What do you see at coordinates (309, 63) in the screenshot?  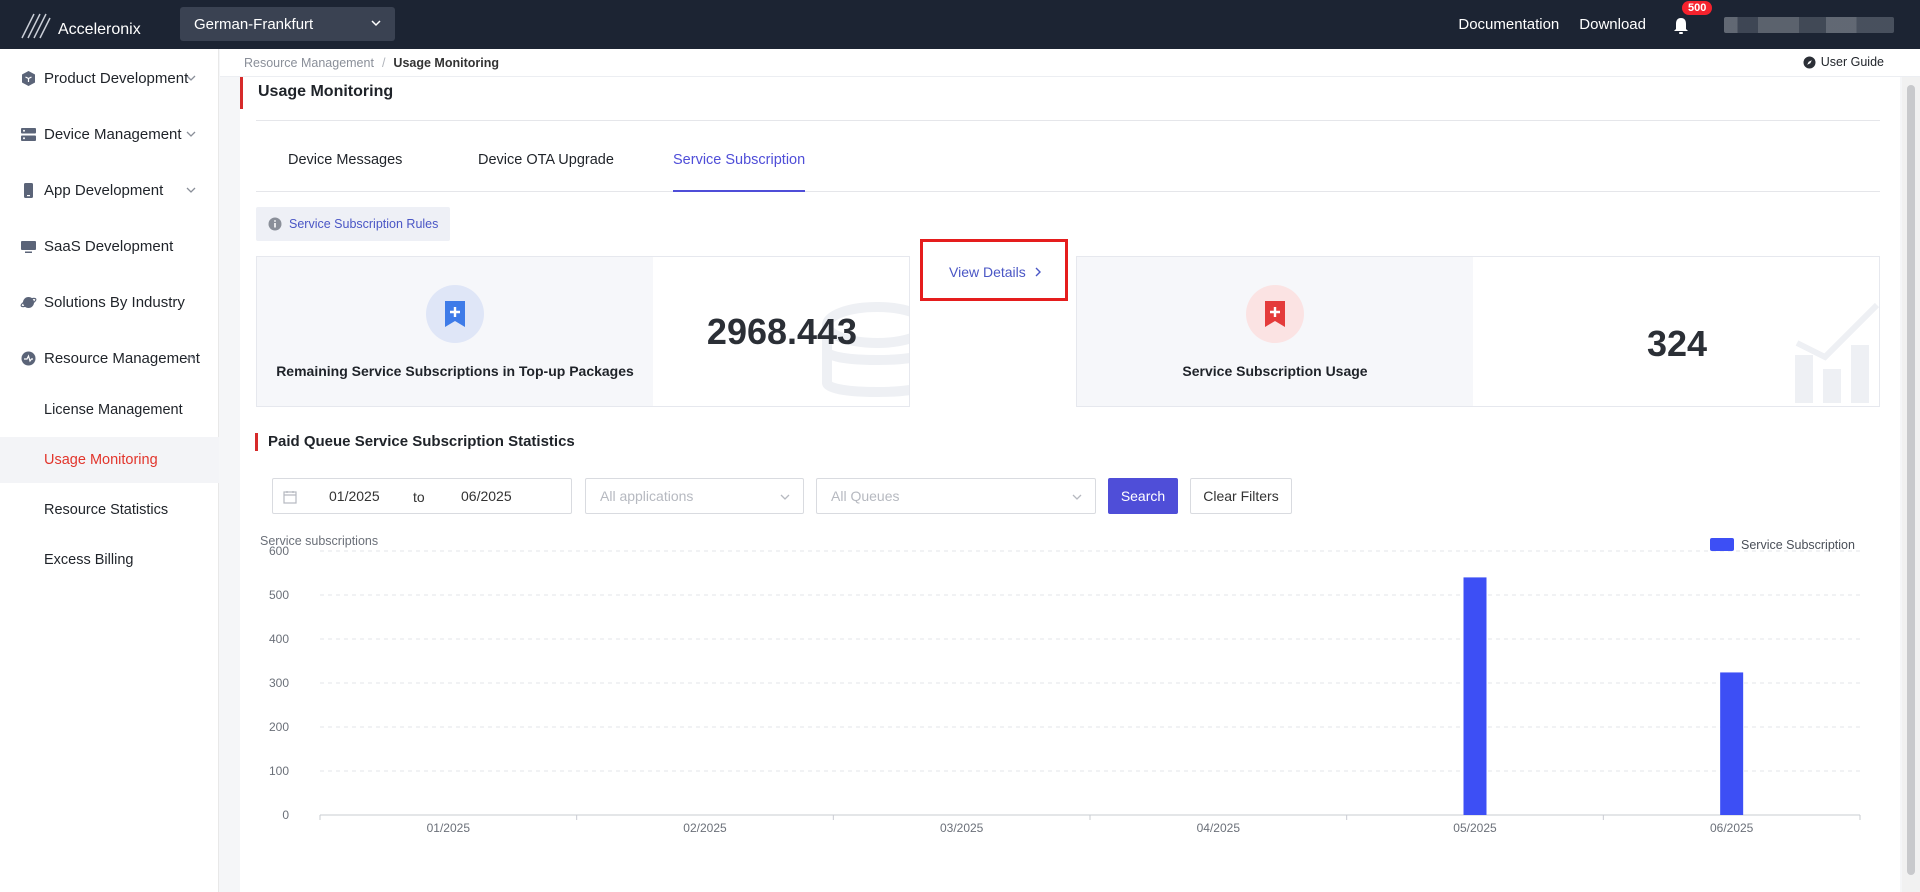 I see `breadcrumb-parent: Resource Management` at bounding box center [309, 63].